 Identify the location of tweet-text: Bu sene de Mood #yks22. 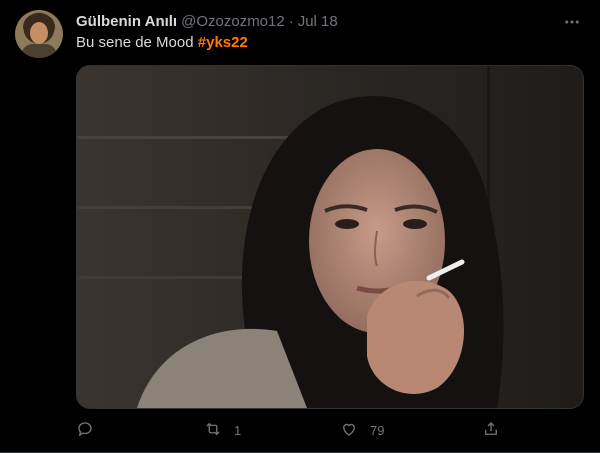
(162, 42).